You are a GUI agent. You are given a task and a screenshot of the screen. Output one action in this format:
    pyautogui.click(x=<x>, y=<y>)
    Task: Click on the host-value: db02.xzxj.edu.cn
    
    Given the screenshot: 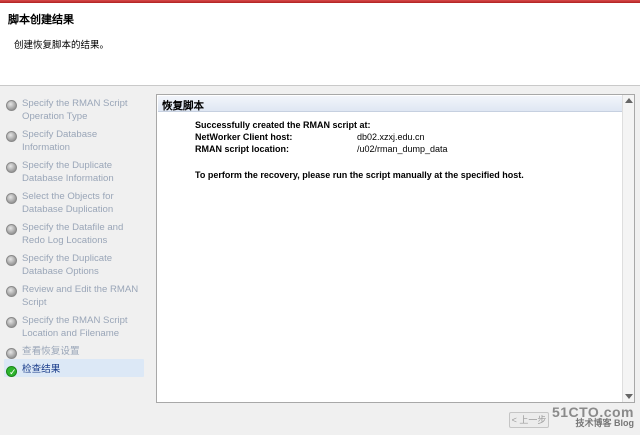 What is the action you would take?
    pyautogui.click(x=391, y=137)
    